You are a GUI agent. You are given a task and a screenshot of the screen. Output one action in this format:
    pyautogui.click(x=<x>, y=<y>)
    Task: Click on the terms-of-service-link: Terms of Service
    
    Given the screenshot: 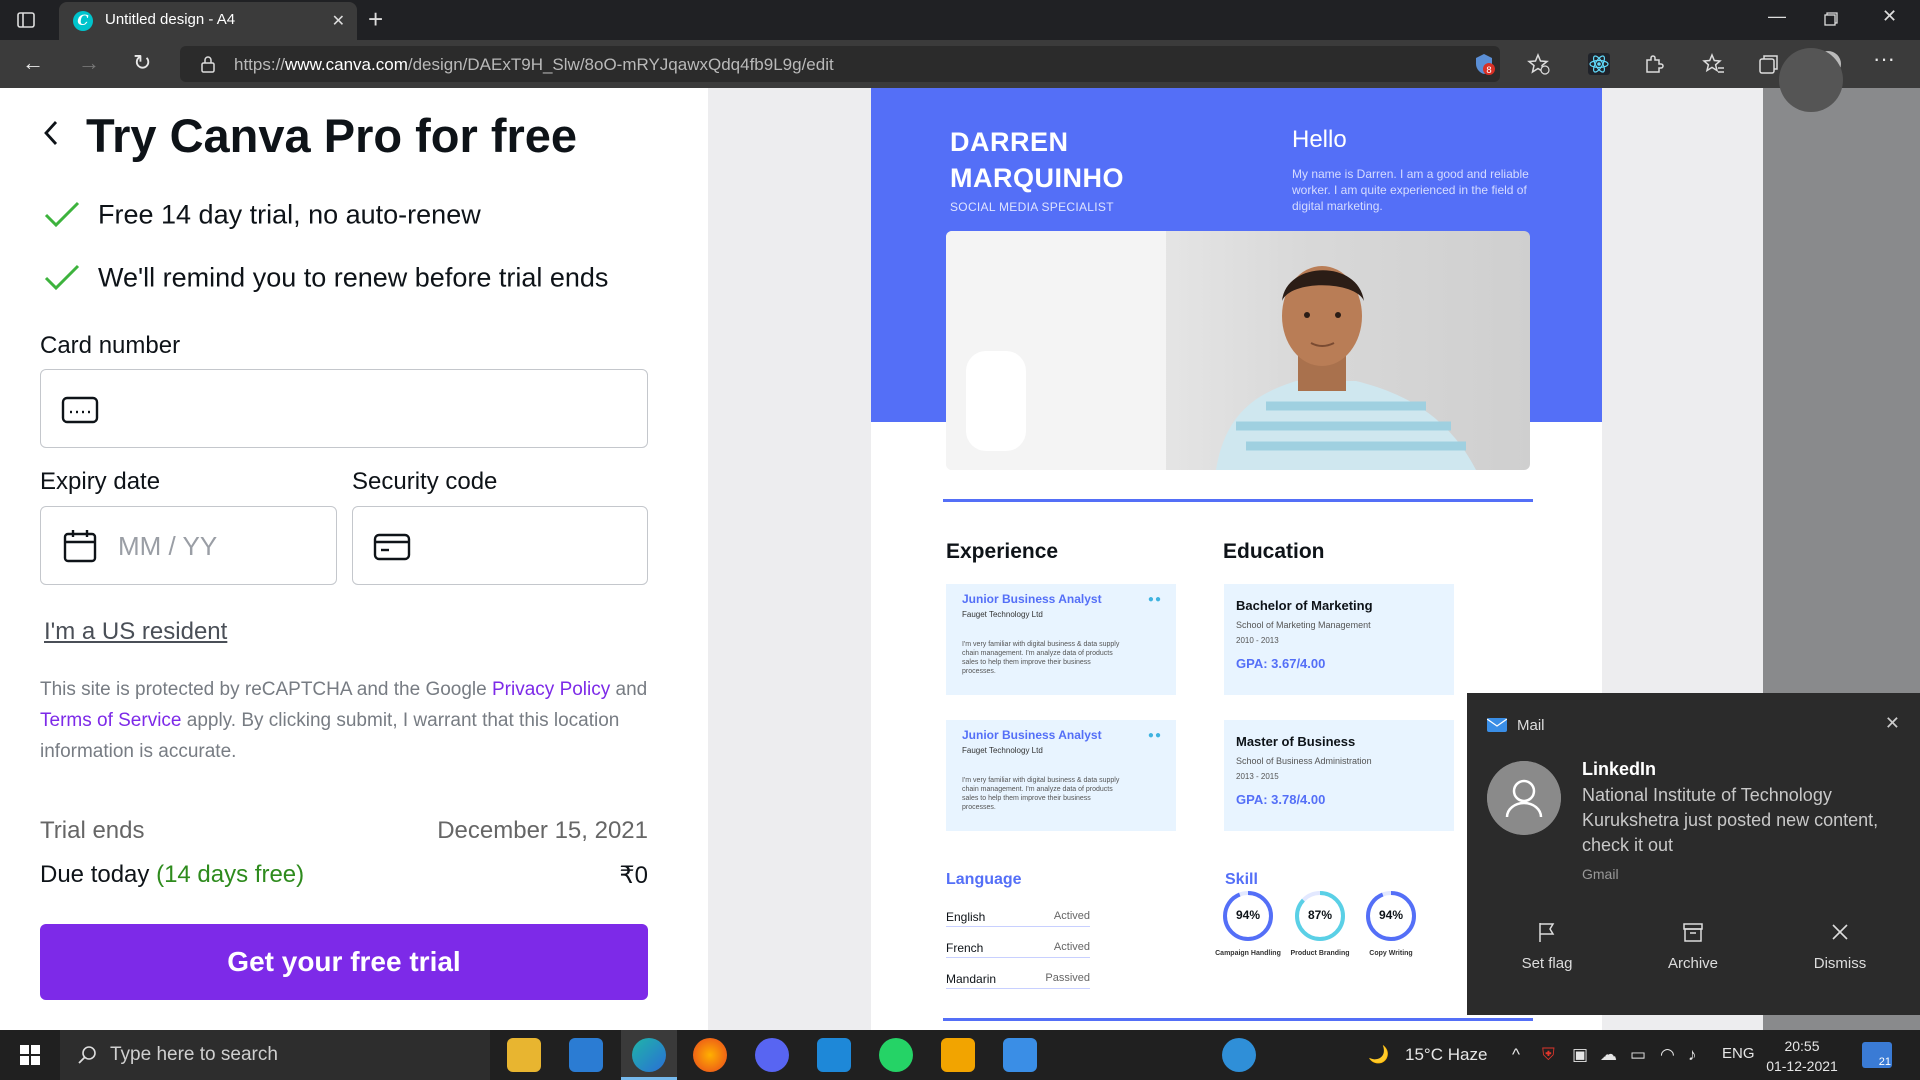 What is the action you would take?
    pyautogui.click(x=110, y=720)
    